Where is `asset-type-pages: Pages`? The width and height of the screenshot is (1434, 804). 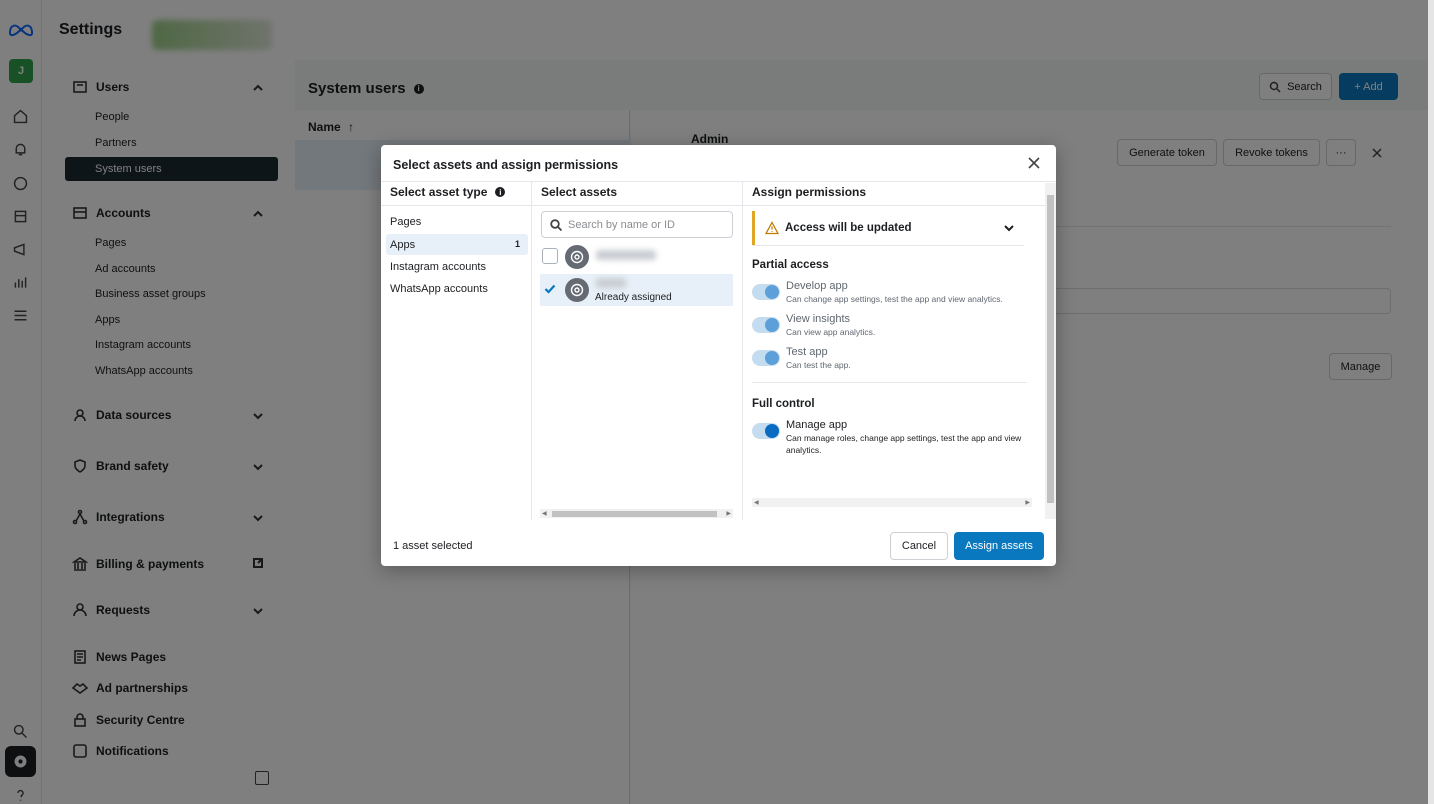
asset-type-pages: Pages is located at coordinates (405, 222).